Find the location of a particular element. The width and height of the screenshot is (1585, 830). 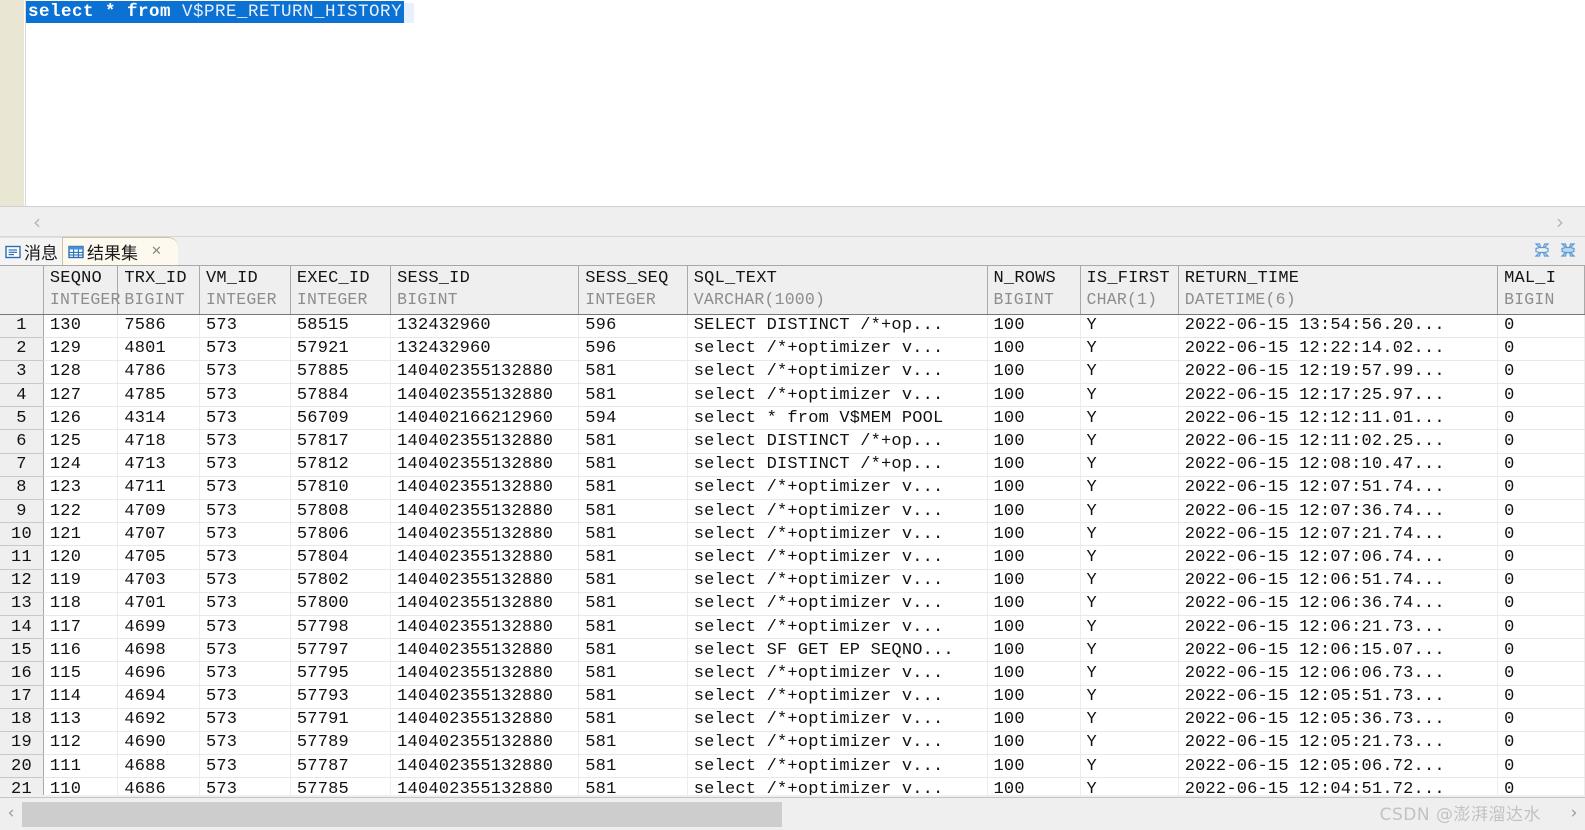

cell-seqno: 128 is located at coordinates (81, 372).